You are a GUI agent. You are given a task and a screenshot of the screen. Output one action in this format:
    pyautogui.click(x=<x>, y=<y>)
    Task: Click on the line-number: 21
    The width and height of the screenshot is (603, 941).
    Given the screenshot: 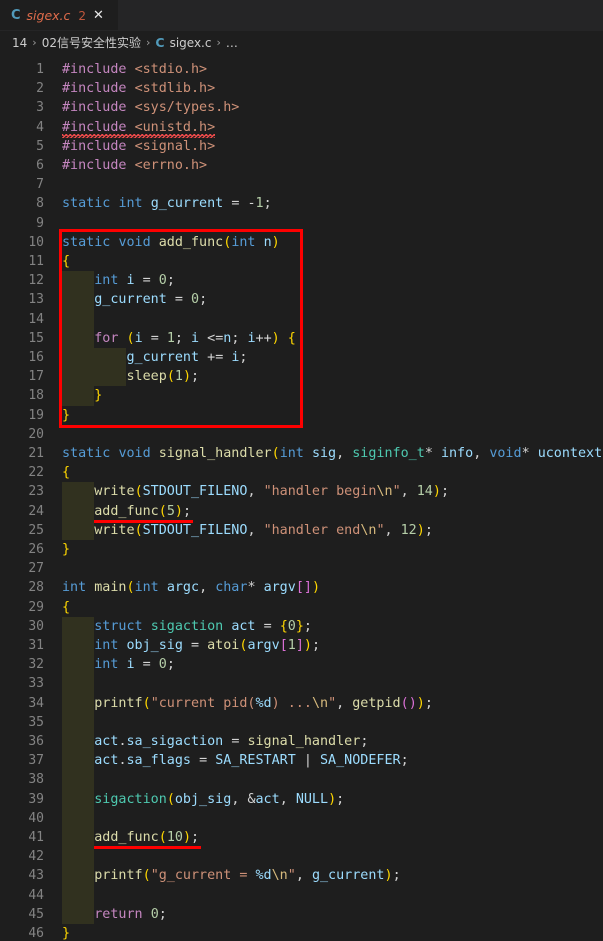 What is the action you would take?
    pyautogui.click(x=36, y=453)
    